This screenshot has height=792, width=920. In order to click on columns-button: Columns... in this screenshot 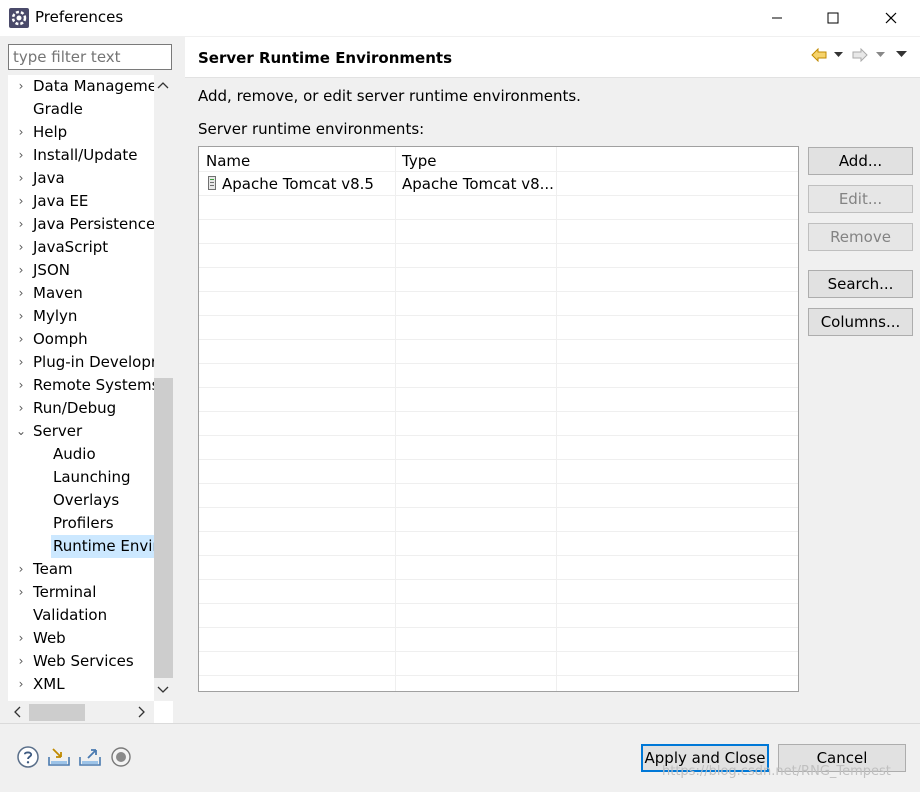, I will do `click(860, 322)`.